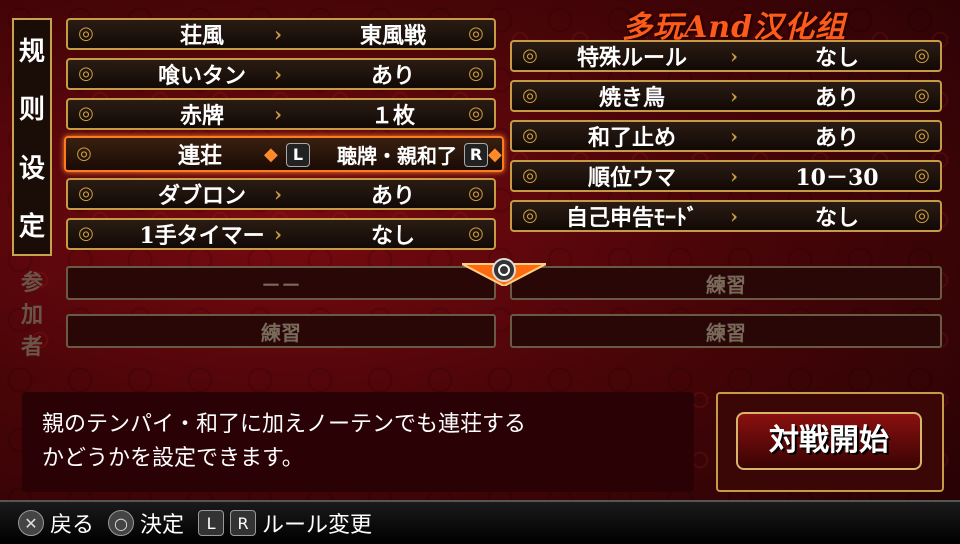 The height and width of the screenshot is (544, 960). Describe the element at coordinates (32, 137) in the screenshot. I see `rules-section-label: 规 则 设 定` at that location.